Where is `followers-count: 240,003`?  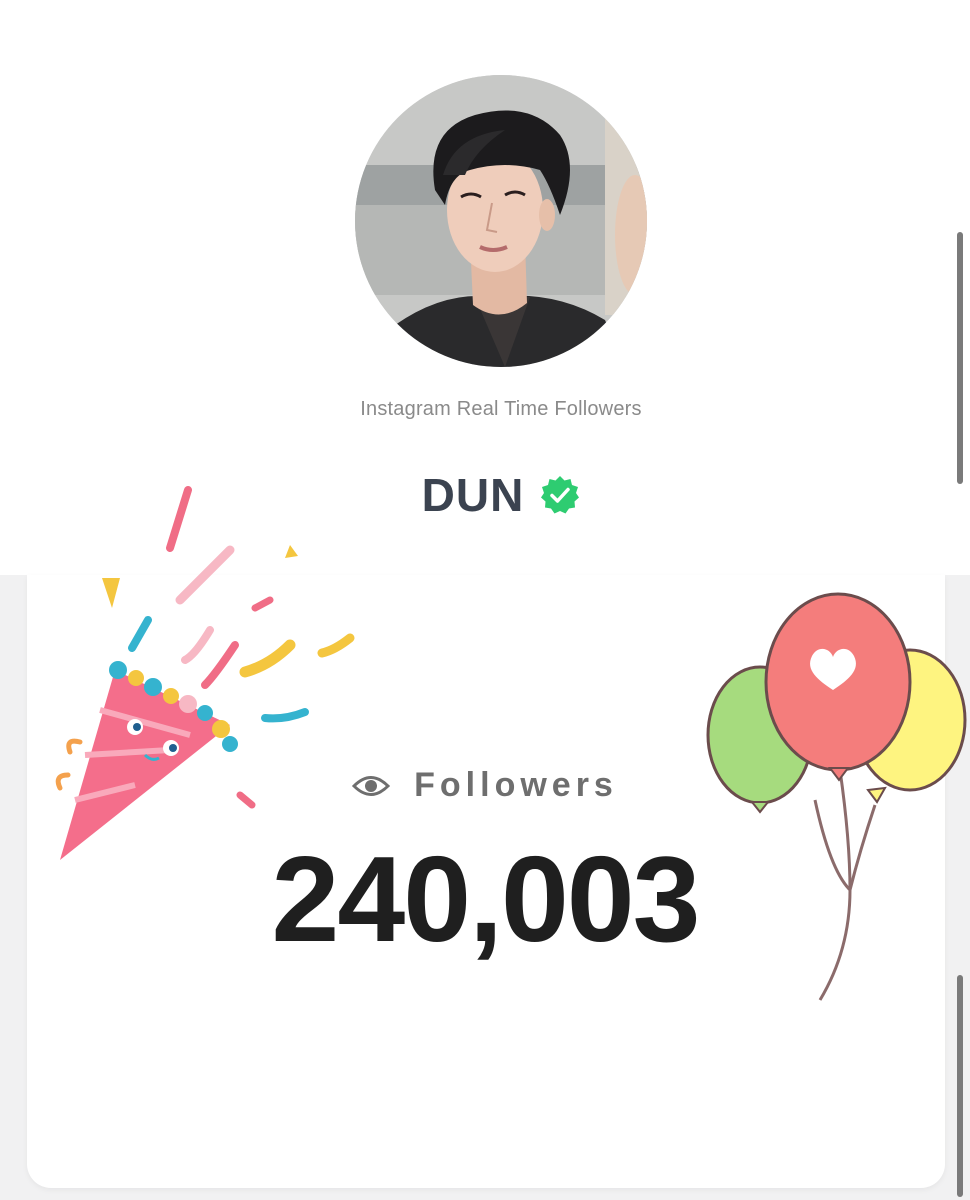 followers-count: 240,003 is located at coordinates (486, 899).